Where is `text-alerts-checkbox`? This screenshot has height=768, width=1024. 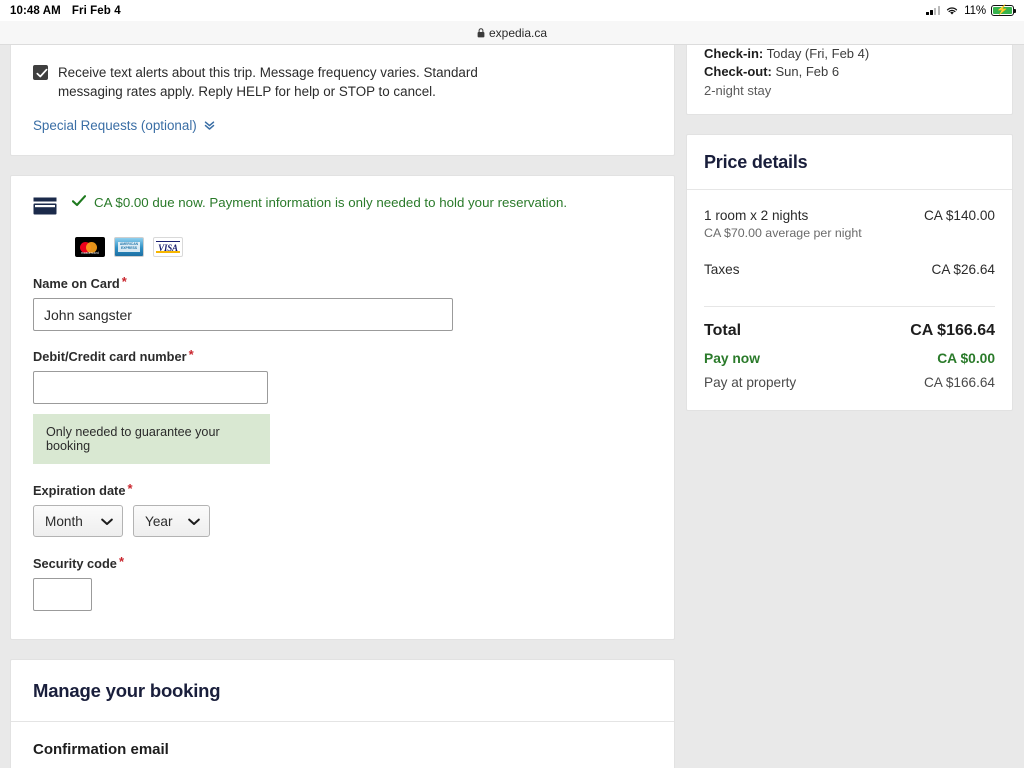
text-alerts-checkbox is located at coordinates (40, 72).